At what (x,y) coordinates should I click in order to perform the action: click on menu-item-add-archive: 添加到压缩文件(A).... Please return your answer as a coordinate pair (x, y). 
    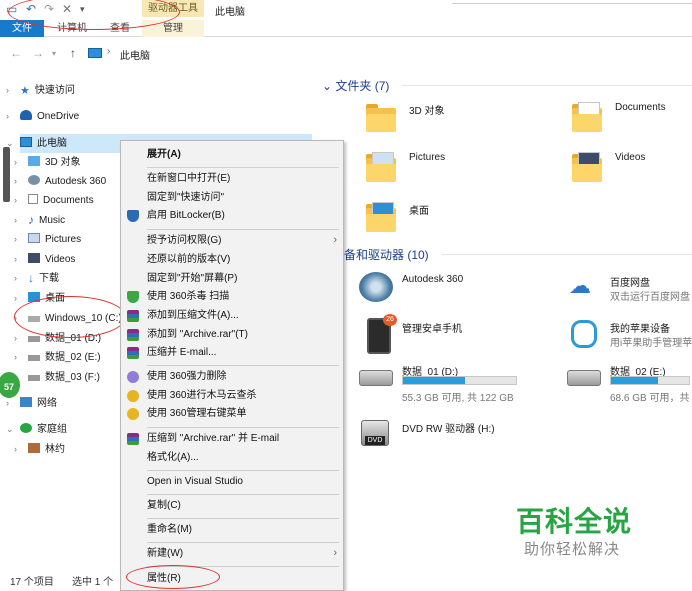
    Looking at the image, I should click on (232, 315).